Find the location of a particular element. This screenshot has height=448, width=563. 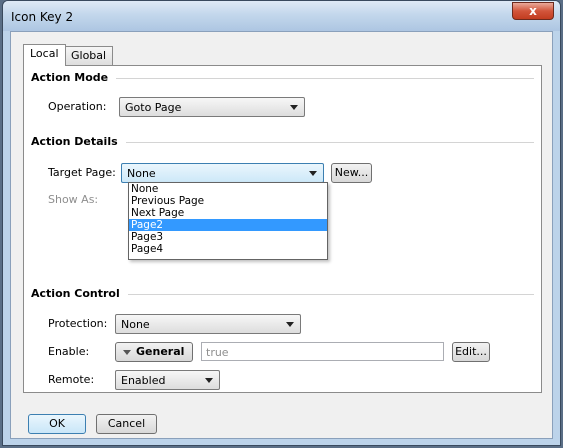

section-heading-action-mode: Action Mode is located at coordinates (74, 77).